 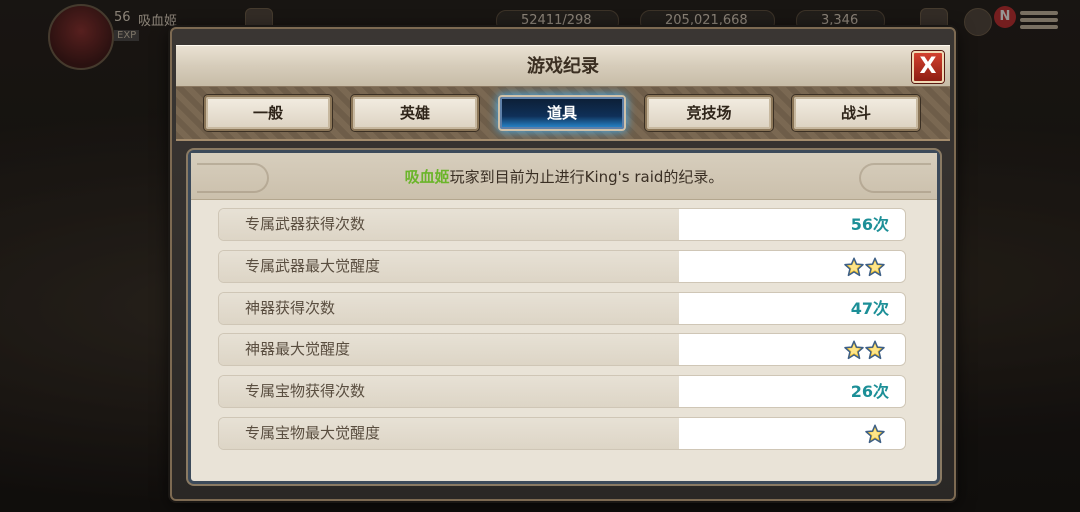 I want to click on close-button: X, so click(x=928, y=67).